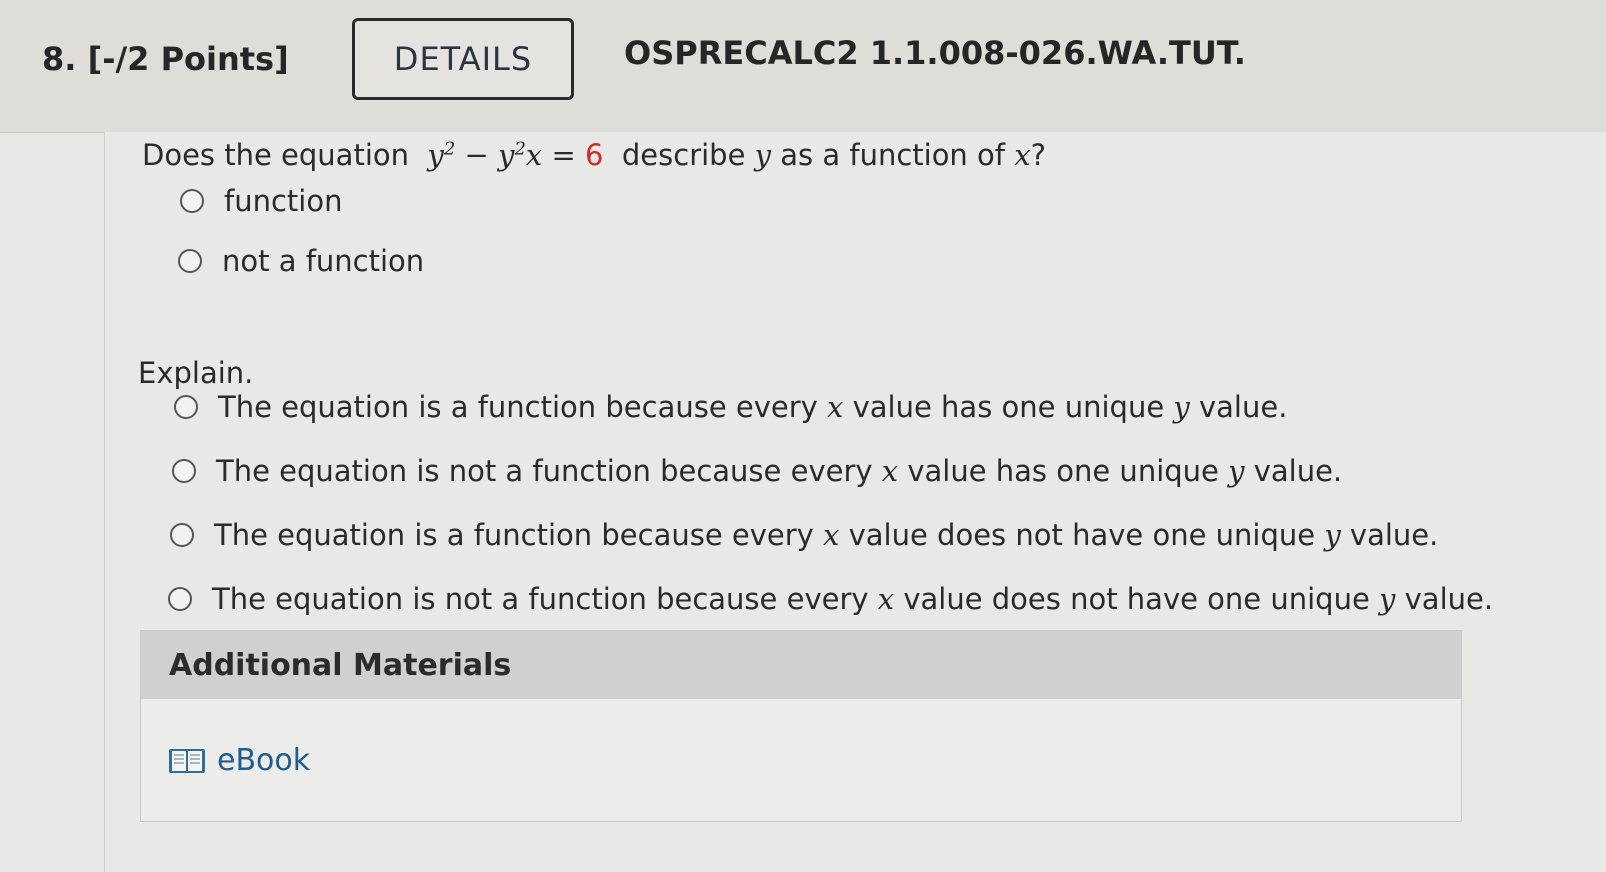 This screenshot has height=872, width=1606. Describe the element at coordinates (892, 155) in the screenshot. I see `question-middle2: as a function of` at that location.